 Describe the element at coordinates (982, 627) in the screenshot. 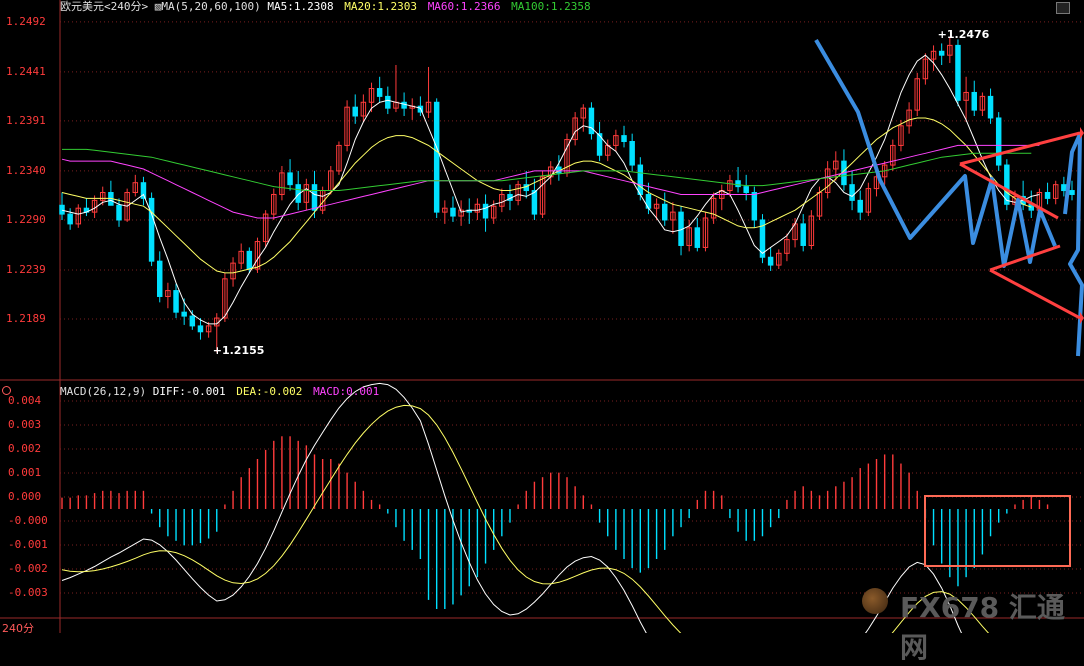

I see `watermark-text: FX678 汇通网` at that location.